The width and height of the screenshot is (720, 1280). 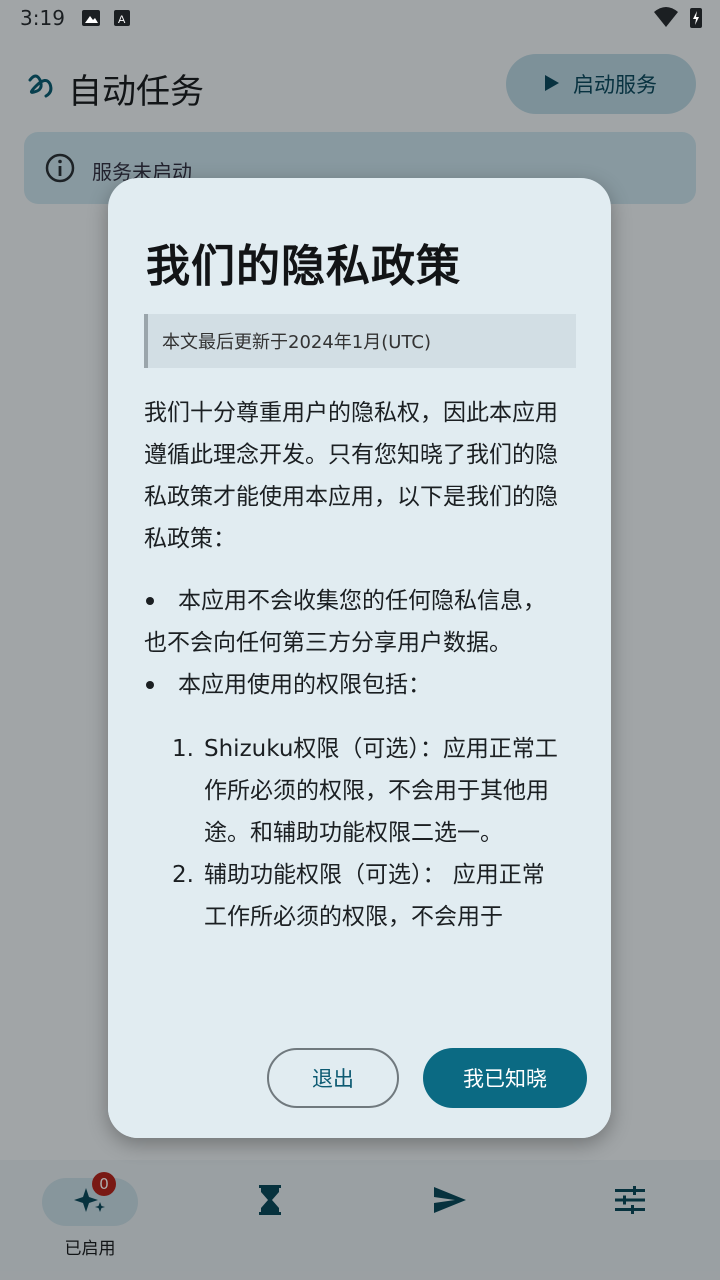 I want to click on svg-text: A, so click(x=122, y=20).